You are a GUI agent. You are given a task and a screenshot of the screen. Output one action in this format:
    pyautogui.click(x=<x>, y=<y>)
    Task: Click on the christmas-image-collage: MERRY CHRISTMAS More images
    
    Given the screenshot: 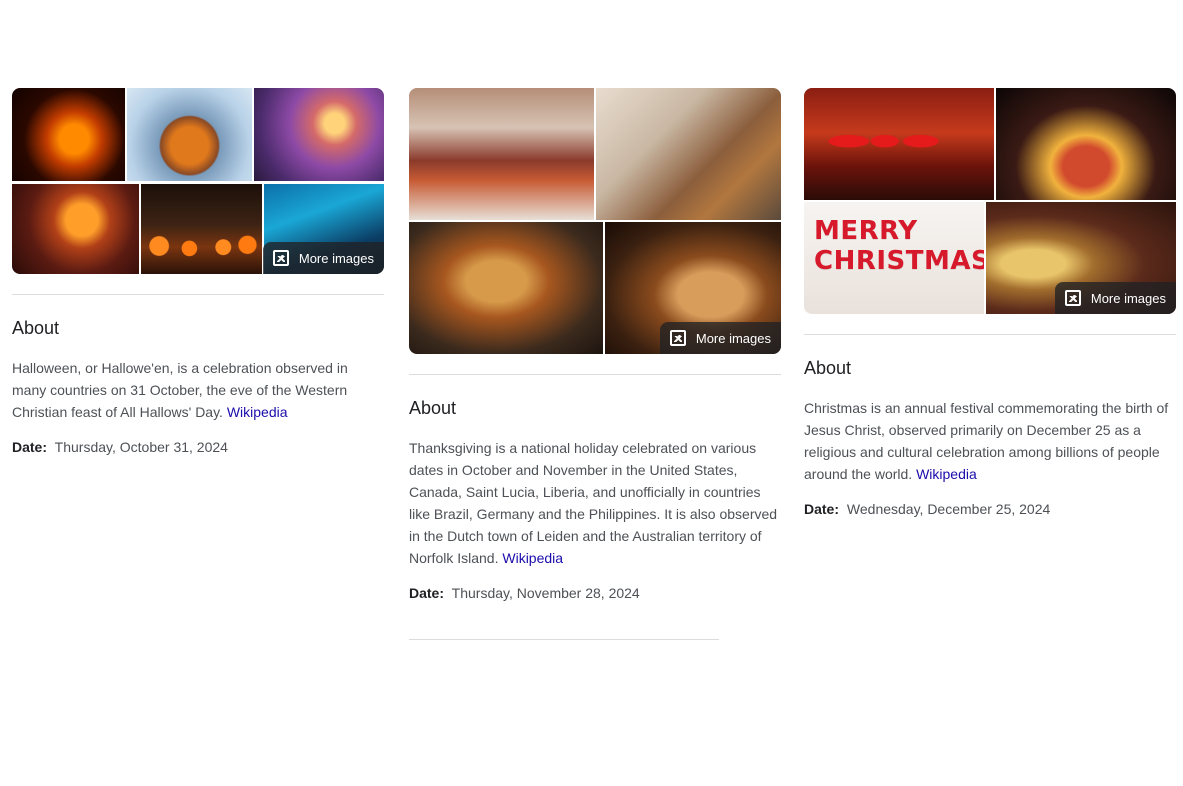 What is the action you would take?
    pyautogui.click(x=990, y=201)
    